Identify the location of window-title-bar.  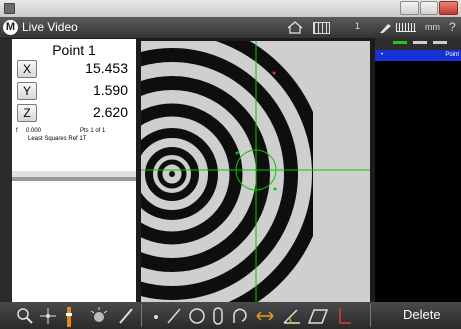
(230, 8).